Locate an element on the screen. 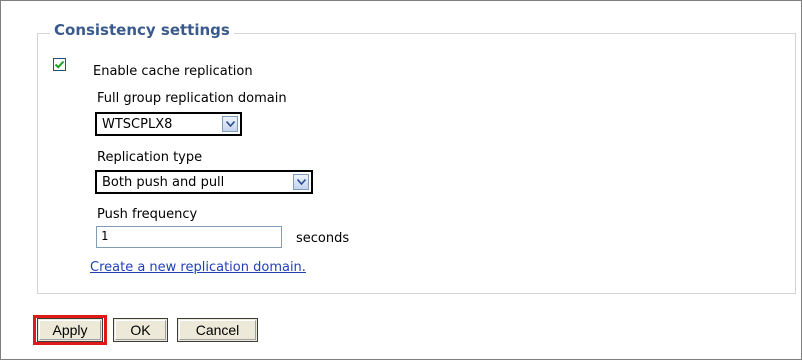  push-frequency-label: Push frequency is located at coordinates (147, 214).